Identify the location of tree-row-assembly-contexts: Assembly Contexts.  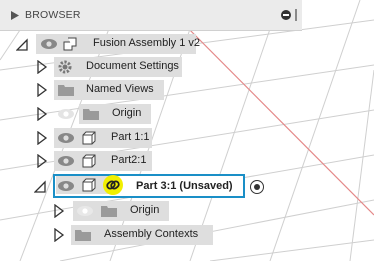
(151, 235).